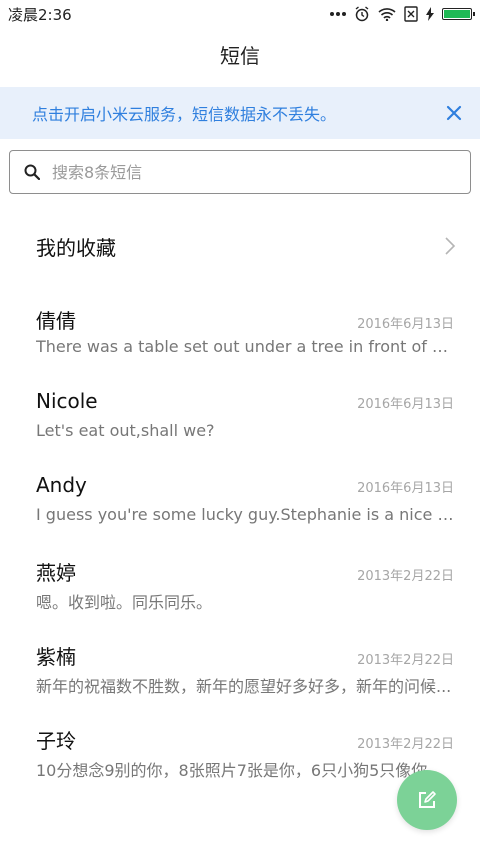 The image size is (480, 853). I want to click on battery-icon, so click(458, 14).